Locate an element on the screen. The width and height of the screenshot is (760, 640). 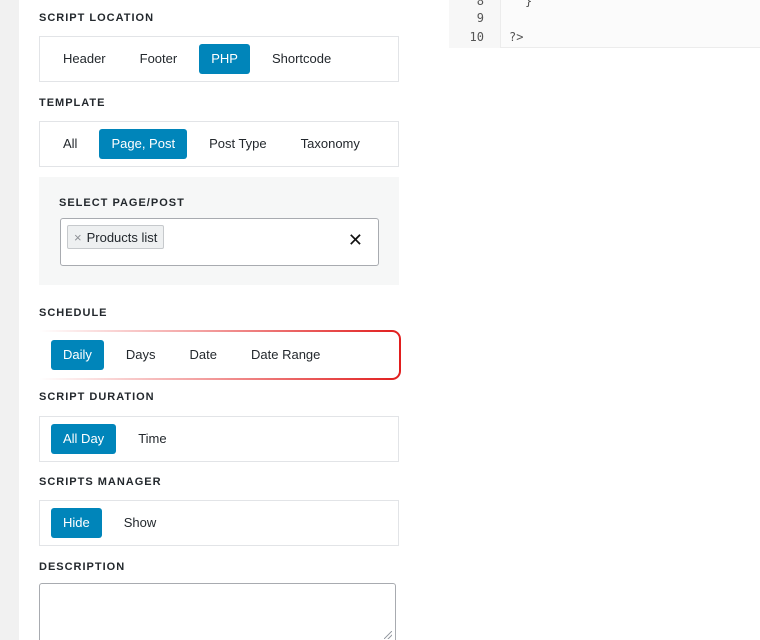
duration-time-button: Time is located at coordinates (152, 439).